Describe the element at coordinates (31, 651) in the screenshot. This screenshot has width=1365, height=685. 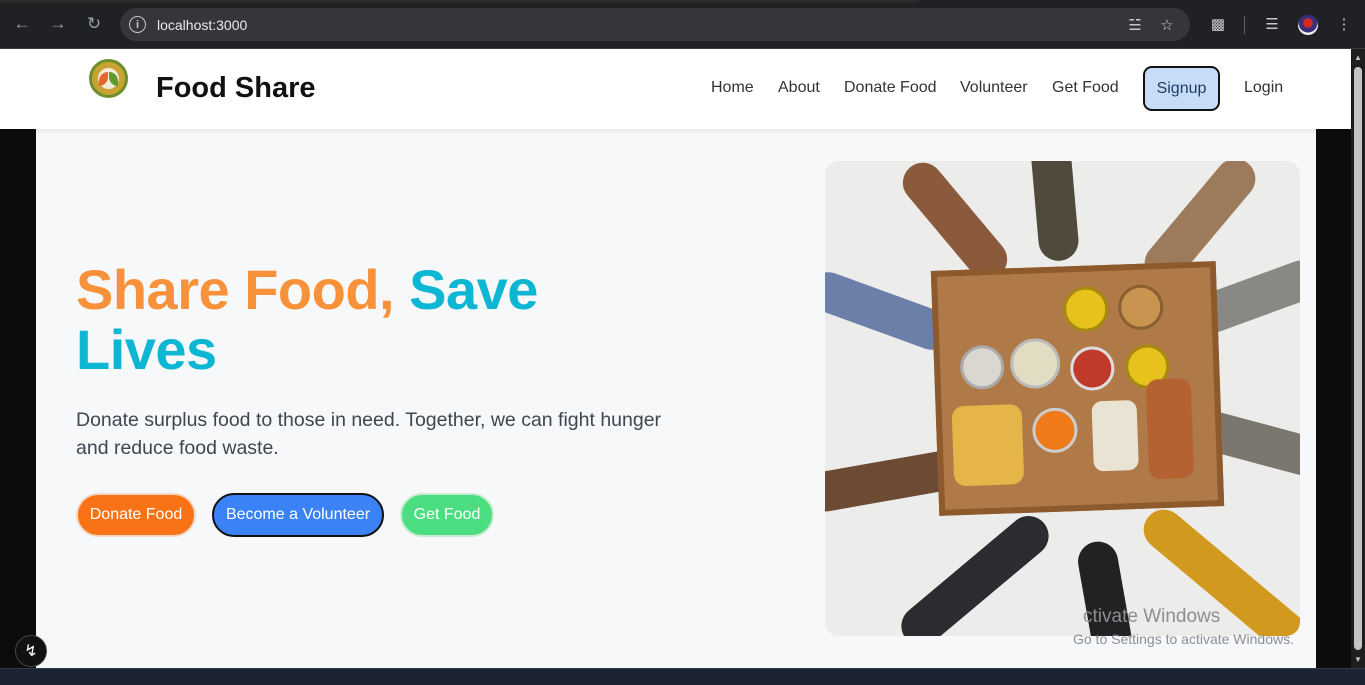
I see `lightning-icon: ↯` at that location.